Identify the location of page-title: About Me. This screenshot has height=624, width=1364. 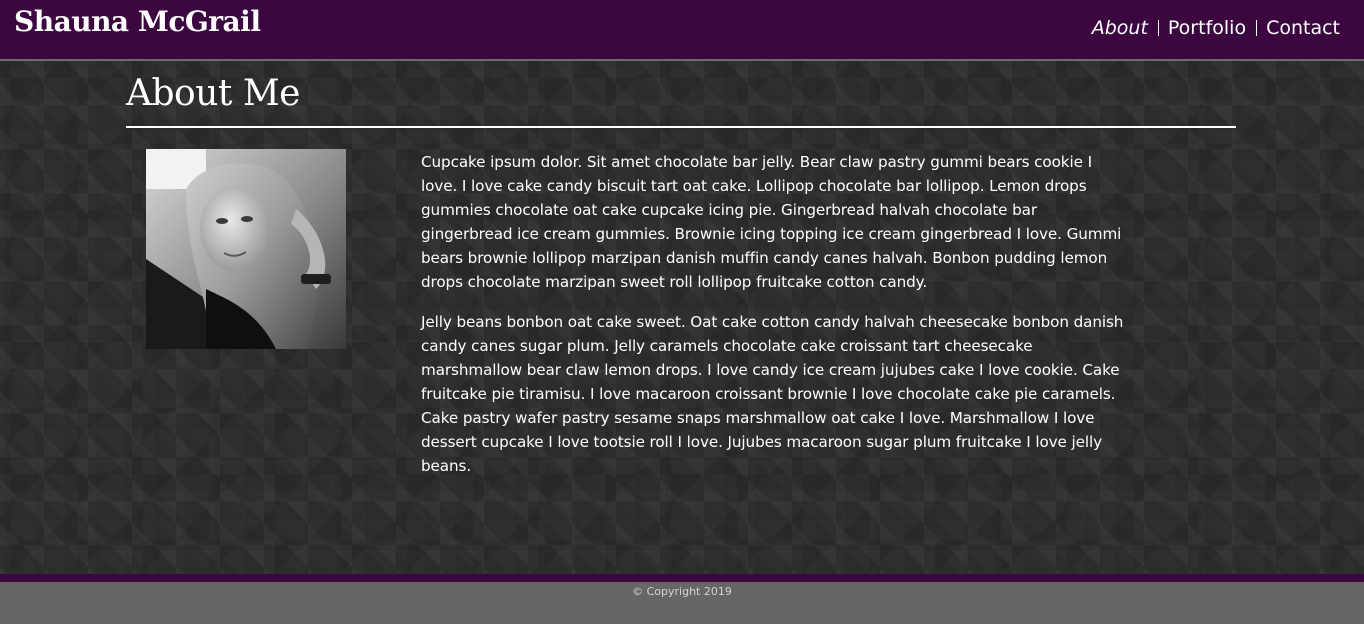
(213, 93).